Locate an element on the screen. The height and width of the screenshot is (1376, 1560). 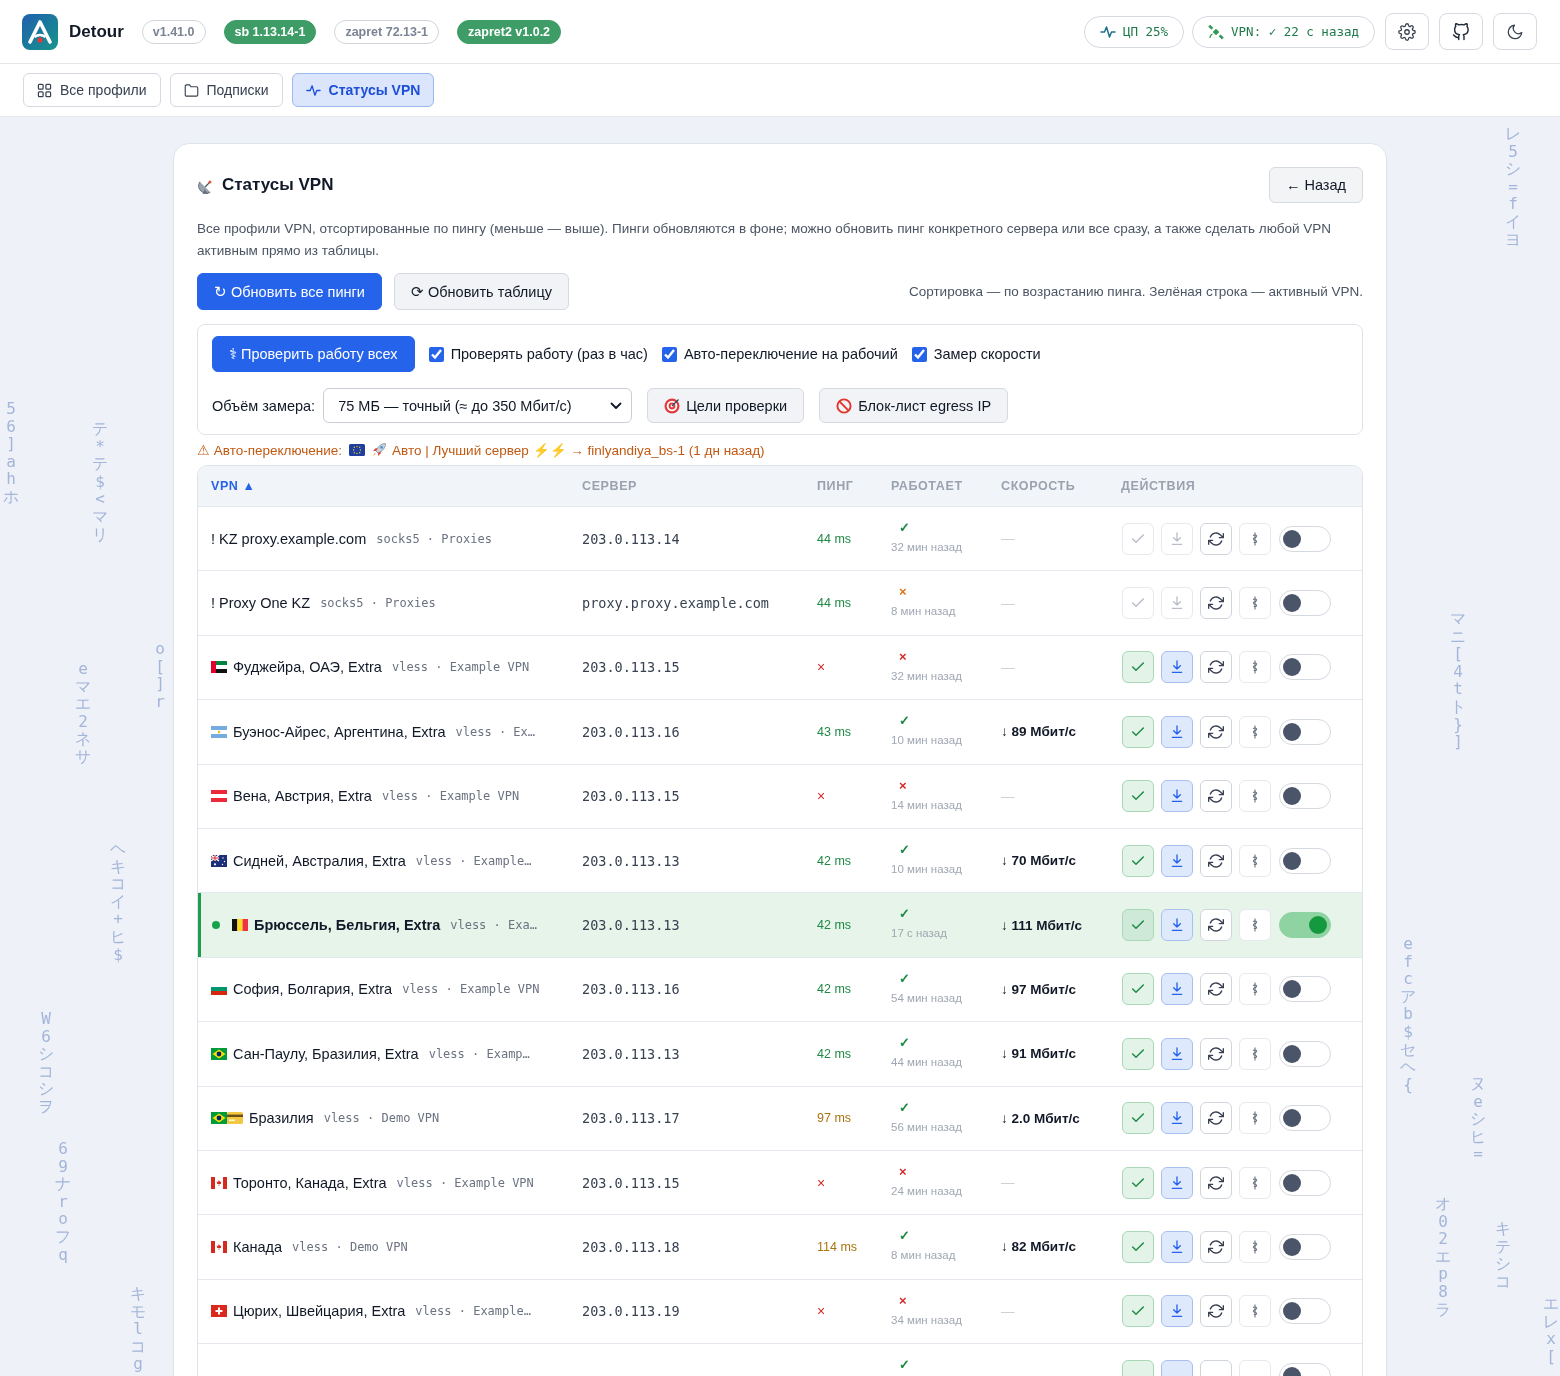
check-time: 44 мин назад is located at coordinates (926, 1063).